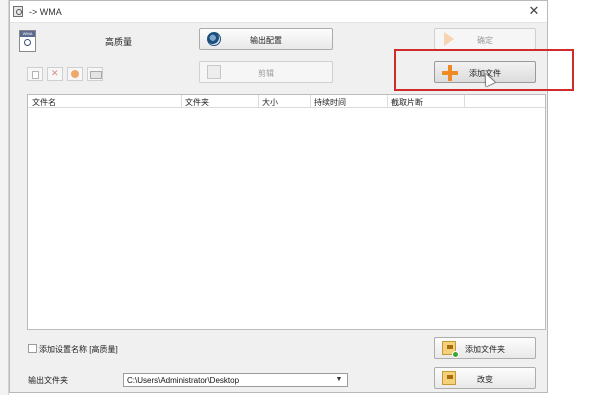 Image resolution: width=607 pixels, height=395 pixels. What do you see at coordinates (330, 102) in the screenshot?
I see `column-header-duration: 持续时间` at bounding box center [330, 102].